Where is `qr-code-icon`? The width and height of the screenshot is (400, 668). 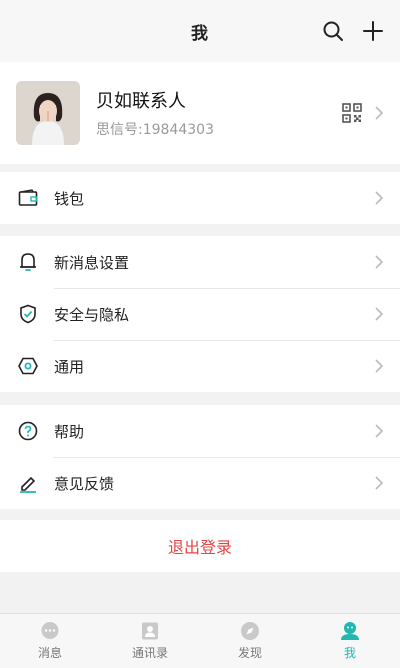
qr-code-icon is located at coordinates (352, 113).